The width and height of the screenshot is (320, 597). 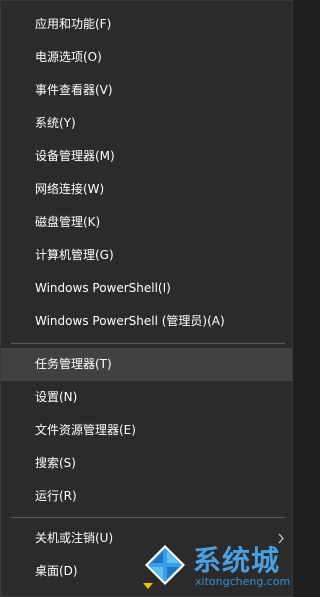 I want to click on menu-item-disk-management: 磁盘管理(K), so click(x=146, y=222).